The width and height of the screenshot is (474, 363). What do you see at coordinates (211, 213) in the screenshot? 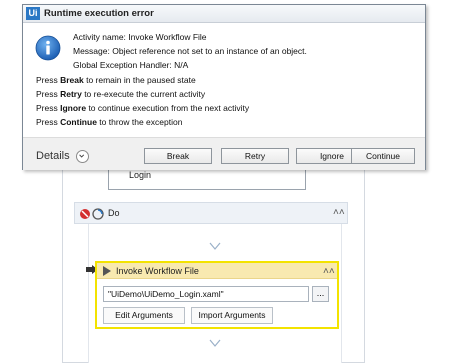
I see `do-scope-header: Do ˄˄` at bounding box center [211, 213].